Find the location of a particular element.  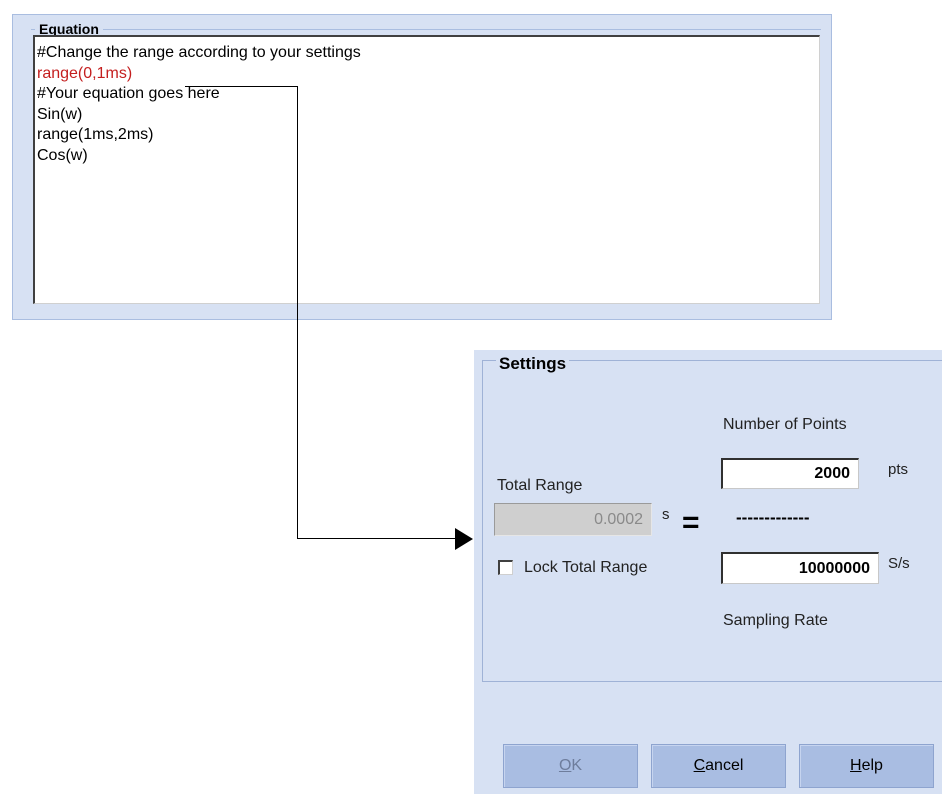

equation-line: Sin(w) is located at coordinates (60, 114).